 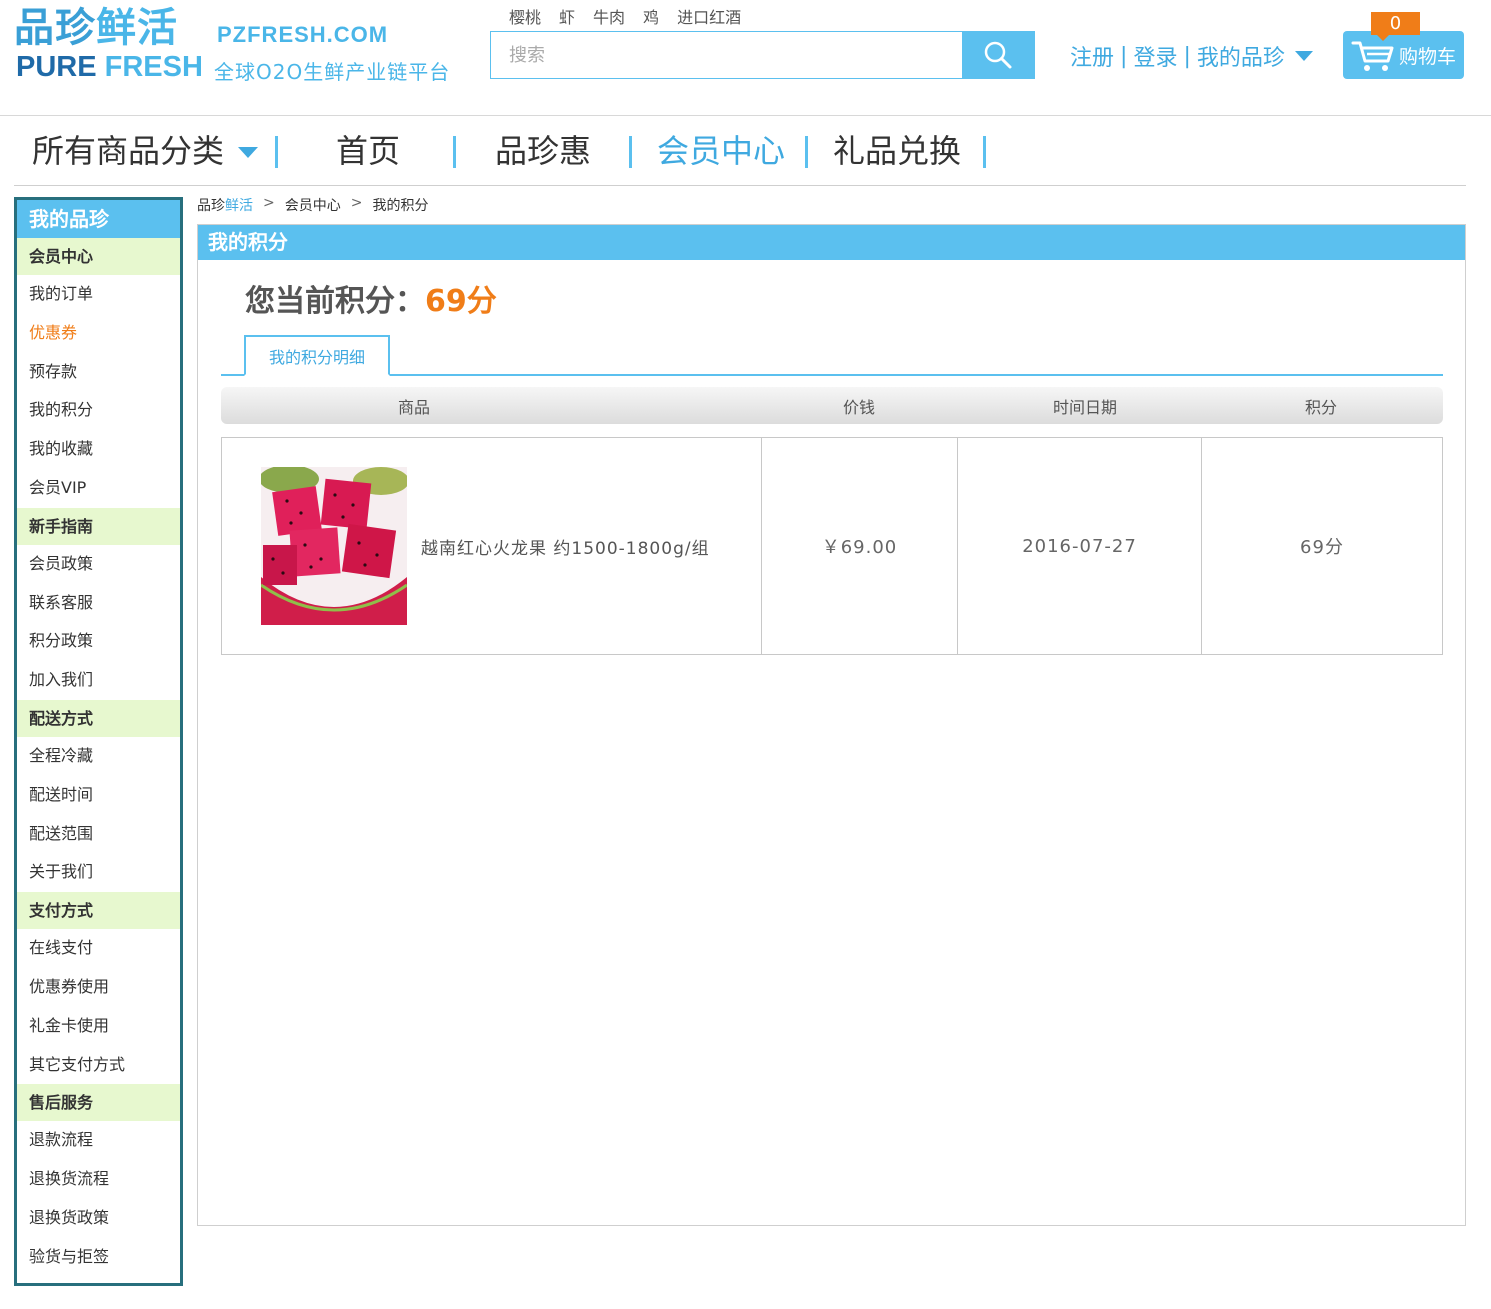 What do you see at coordinates (98, 219) in the screenshot?
I see `sidebar-title: 我的品珍` at bounding box center [98, 219].